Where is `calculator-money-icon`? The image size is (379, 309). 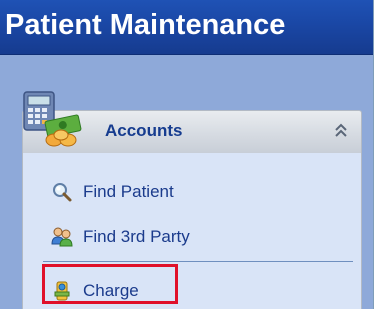
calculator-money-icon is located at coordinates (56, 120).